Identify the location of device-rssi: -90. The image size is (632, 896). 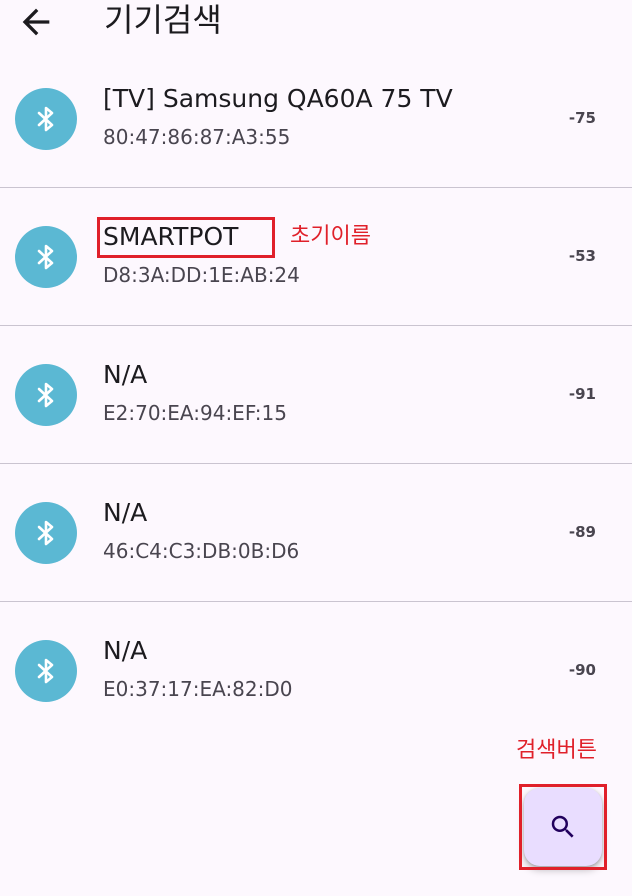
(582, 670).